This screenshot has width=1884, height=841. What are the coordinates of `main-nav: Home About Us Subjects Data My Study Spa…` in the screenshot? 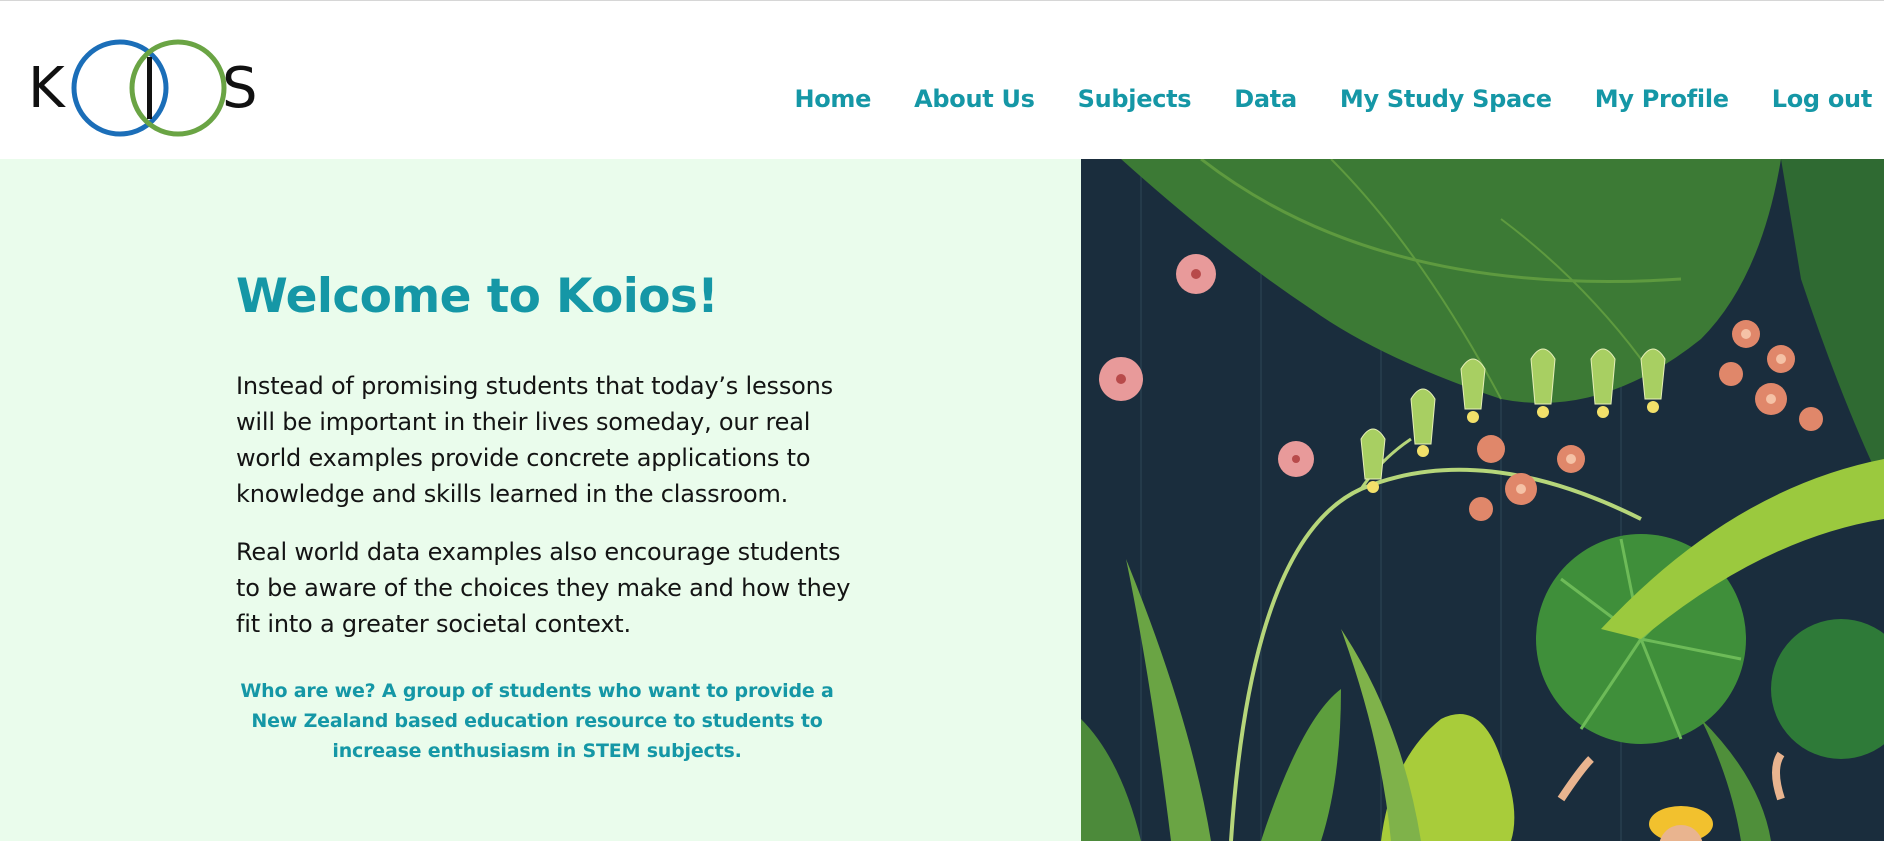 It's located at (1333, 99).